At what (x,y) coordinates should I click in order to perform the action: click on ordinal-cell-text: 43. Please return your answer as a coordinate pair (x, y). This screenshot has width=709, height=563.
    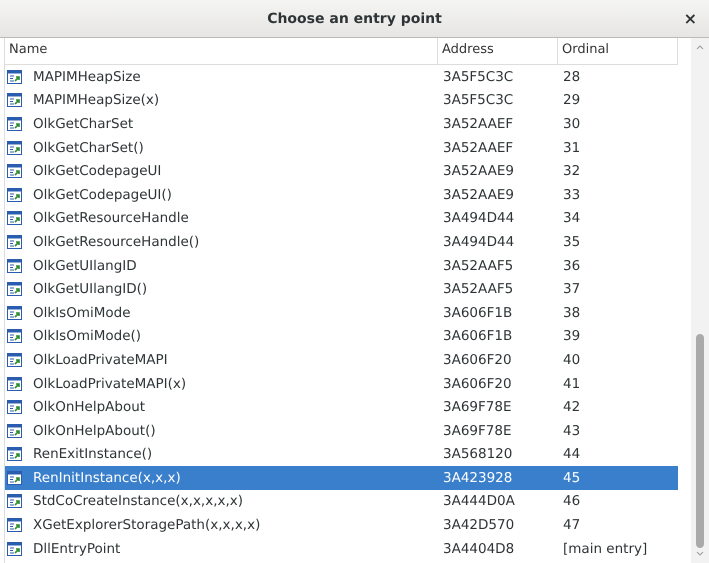
    Looking at the image, I should click on (572, 430).